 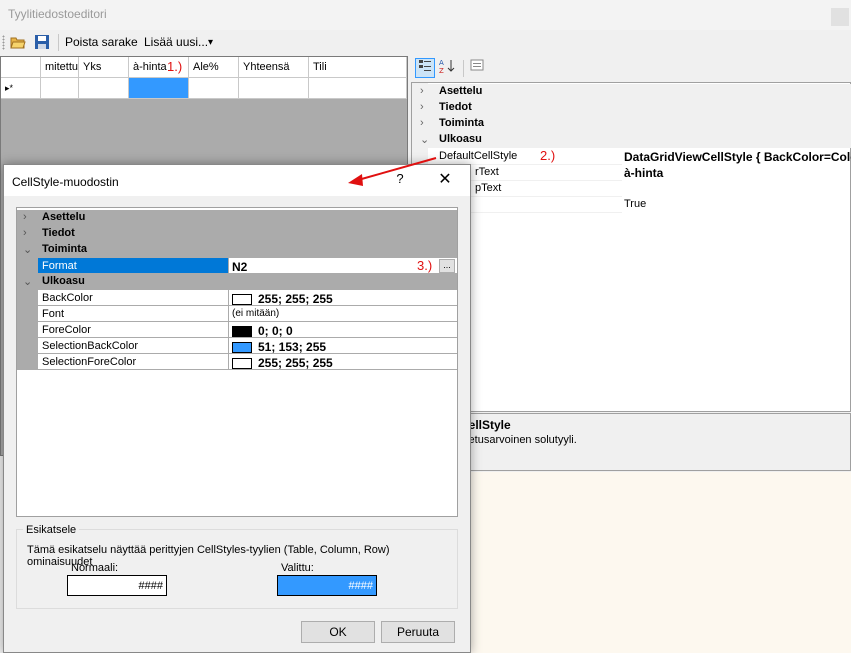 I want to click on dialog-title: CellStyle-muodostin, so click(x=65, y=182).